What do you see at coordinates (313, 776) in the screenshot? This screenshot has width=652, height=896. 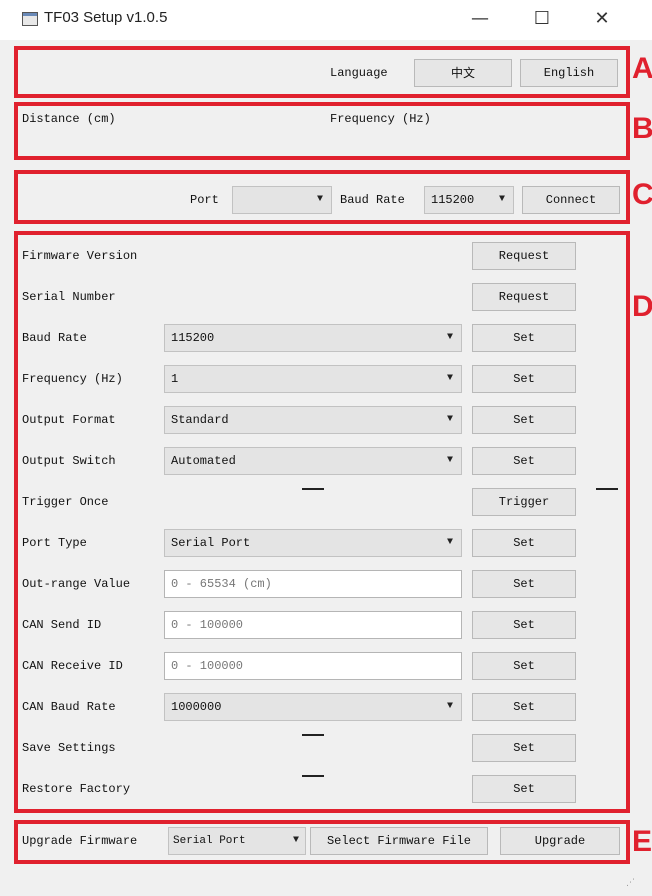 I see `restore-factory-dash` at bounding box center [313, 776].